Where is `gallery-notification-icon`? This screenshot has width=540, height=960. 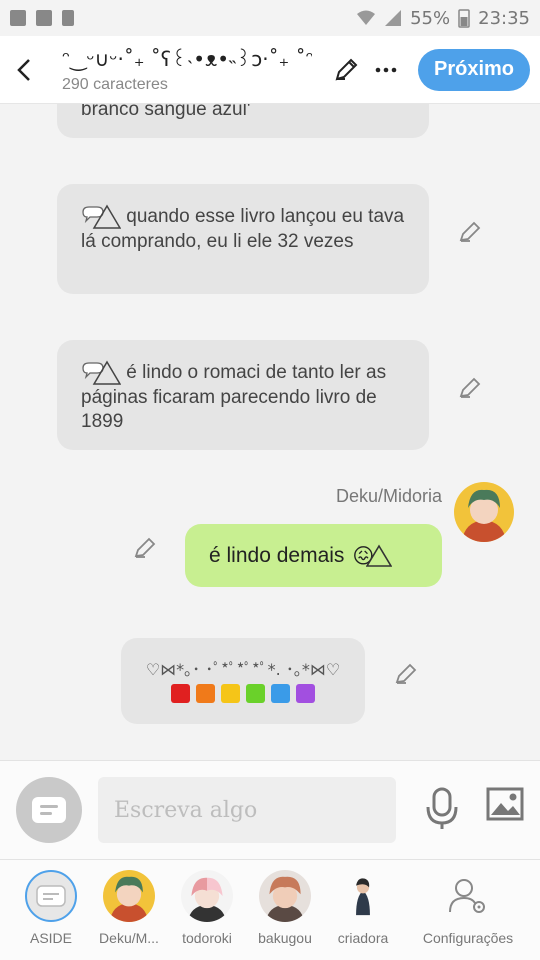 gallery-notification-icon is located at coordinates (18, 18).